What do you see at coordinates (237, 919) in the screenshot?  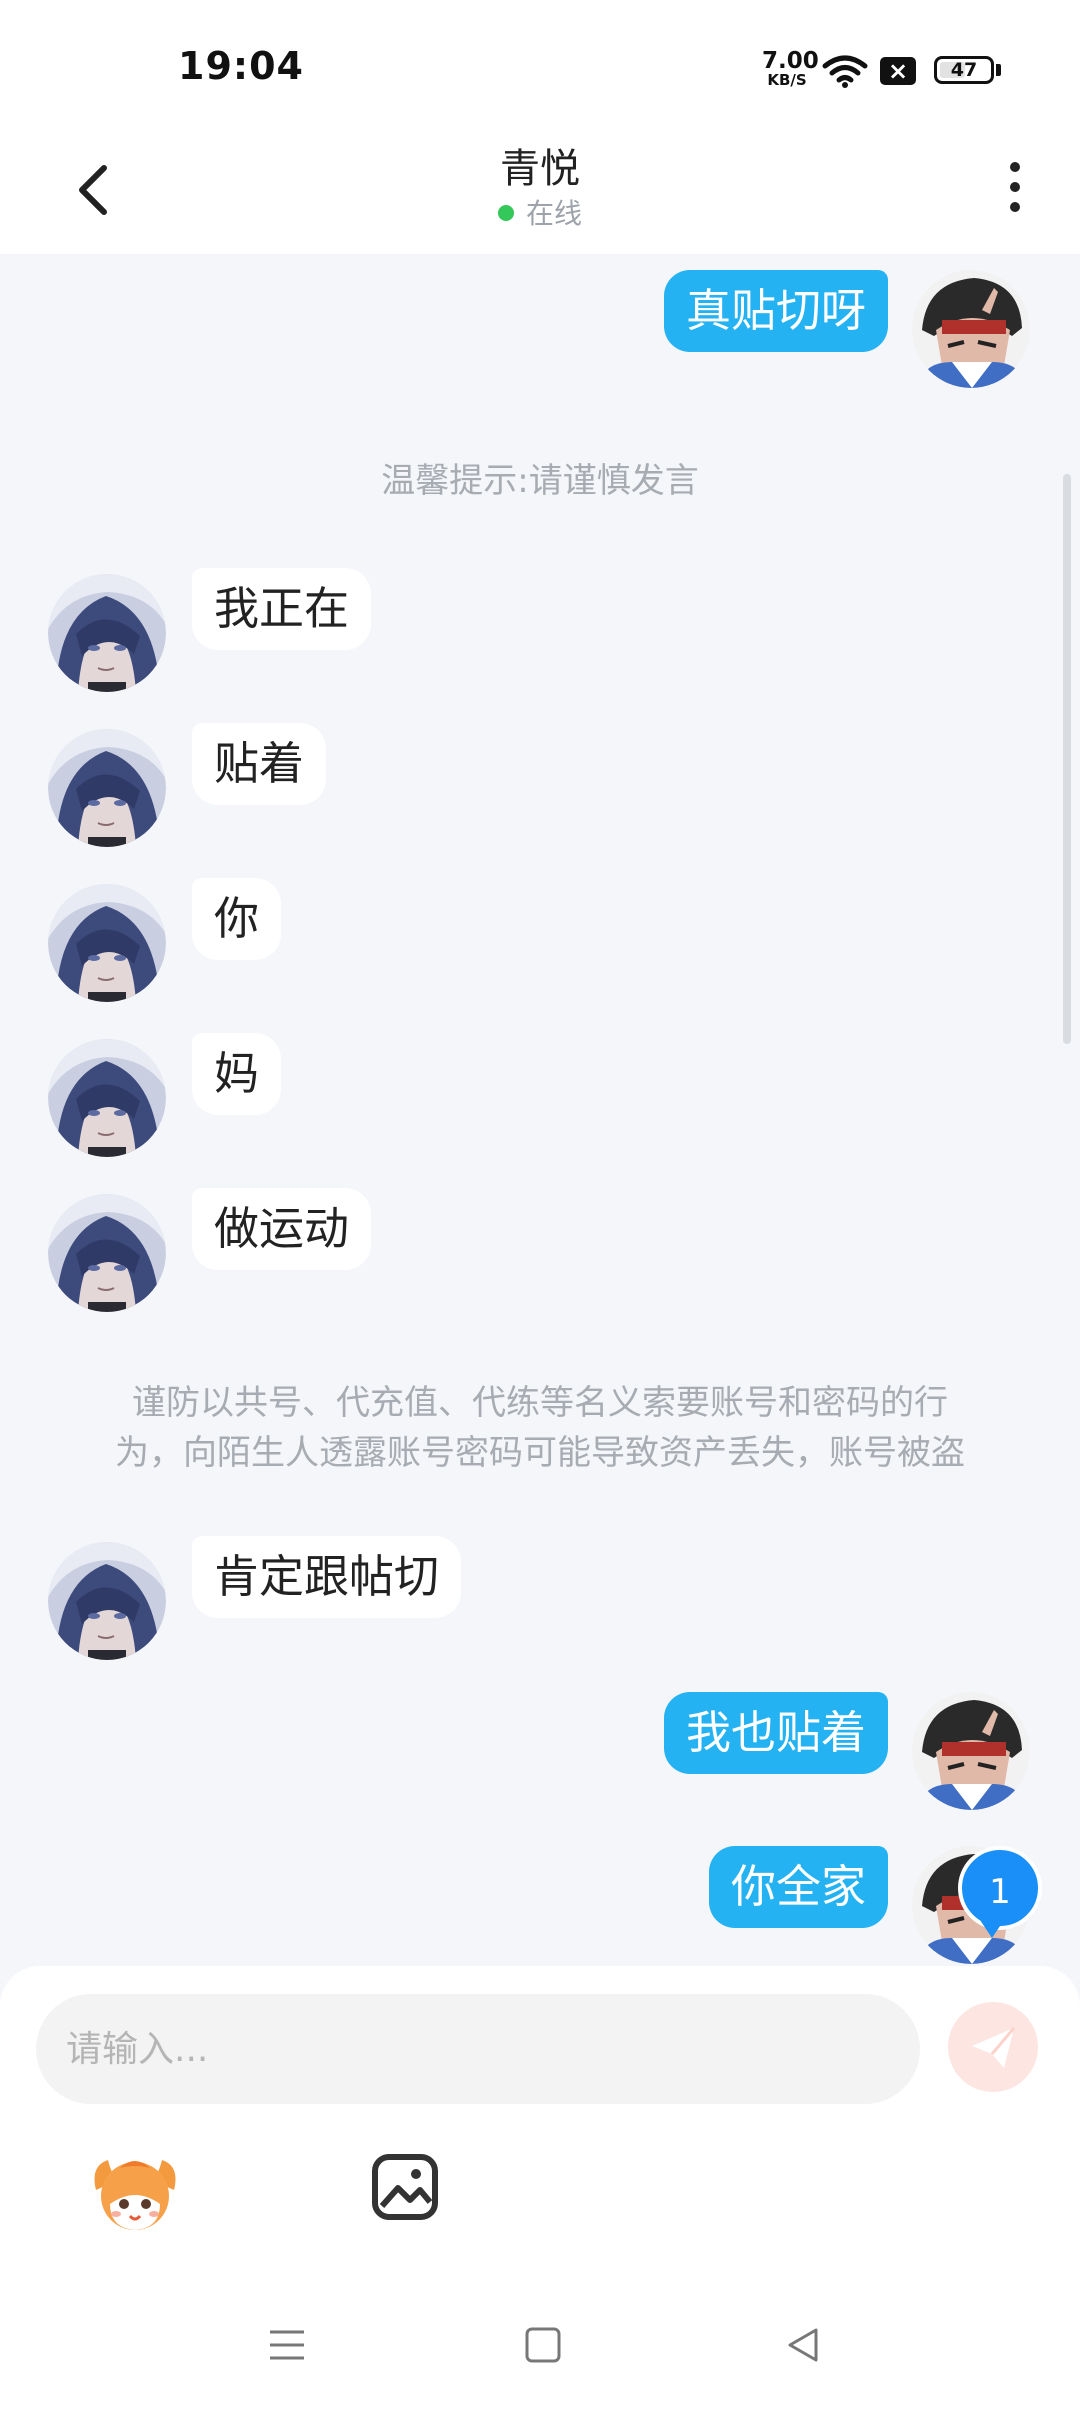 I see `message-bubble-incoming: 你` at bounding box center [237, 919].